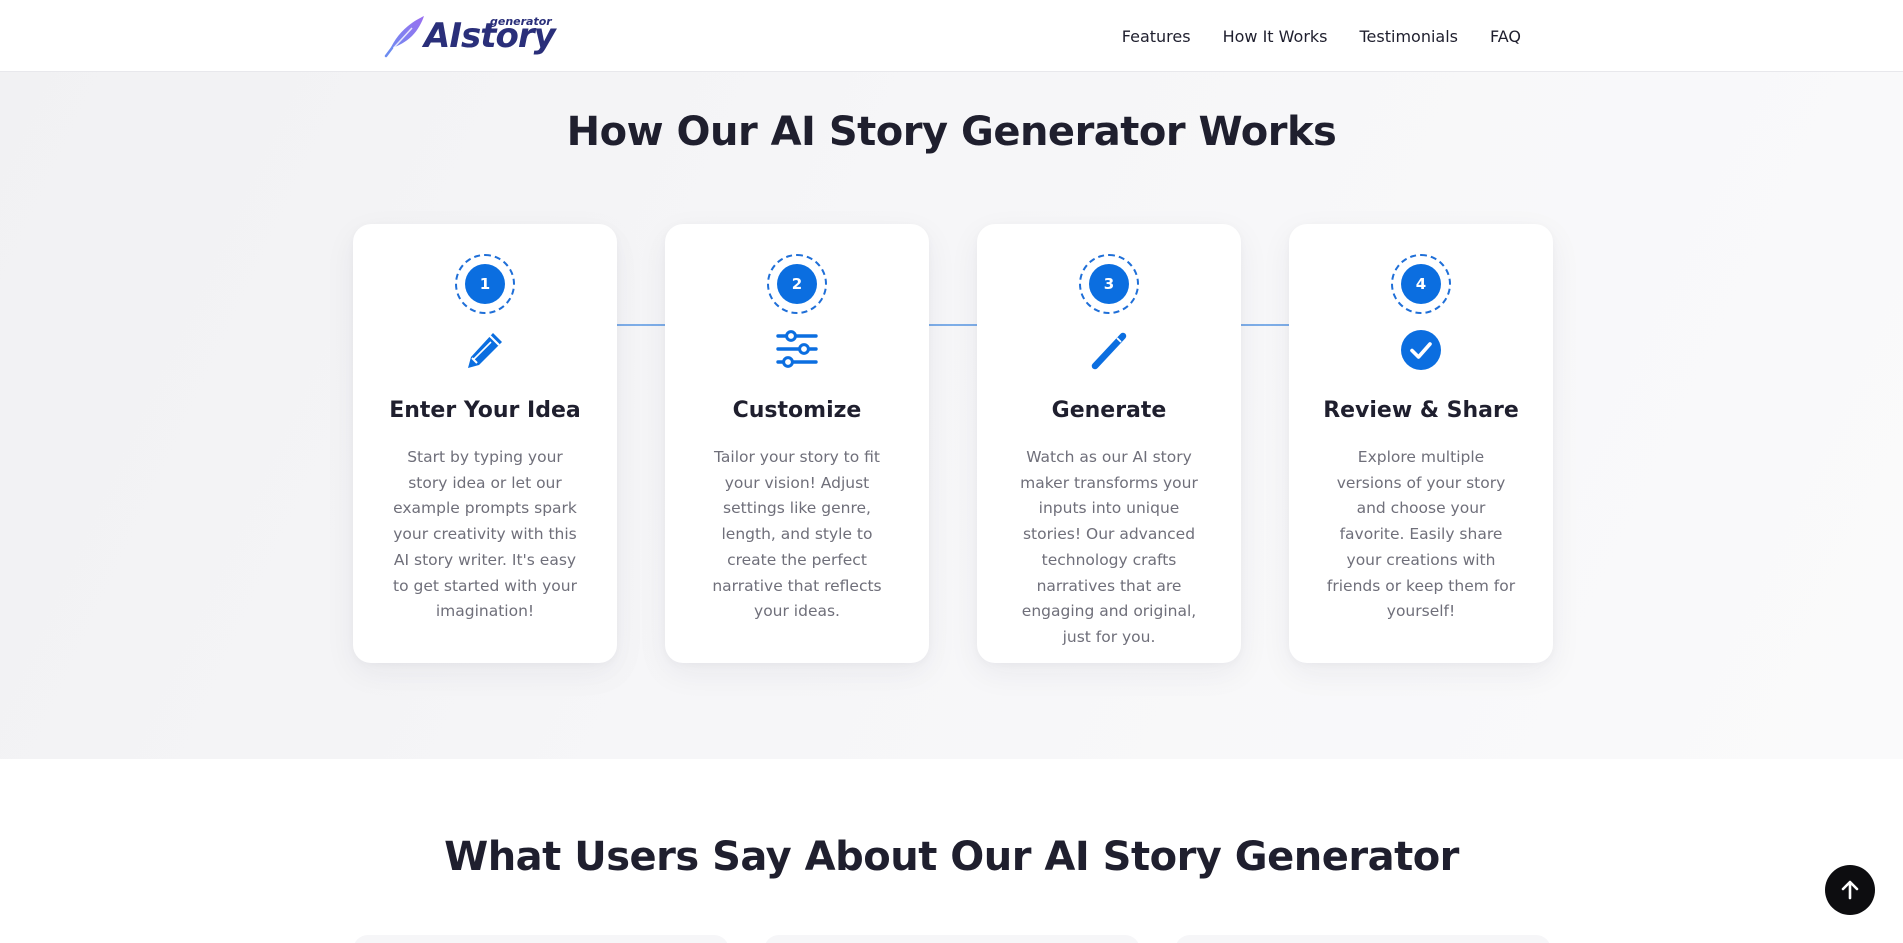 The image size is (1903, 943). I want to click on check-circle-icon, so click(1421, 350).